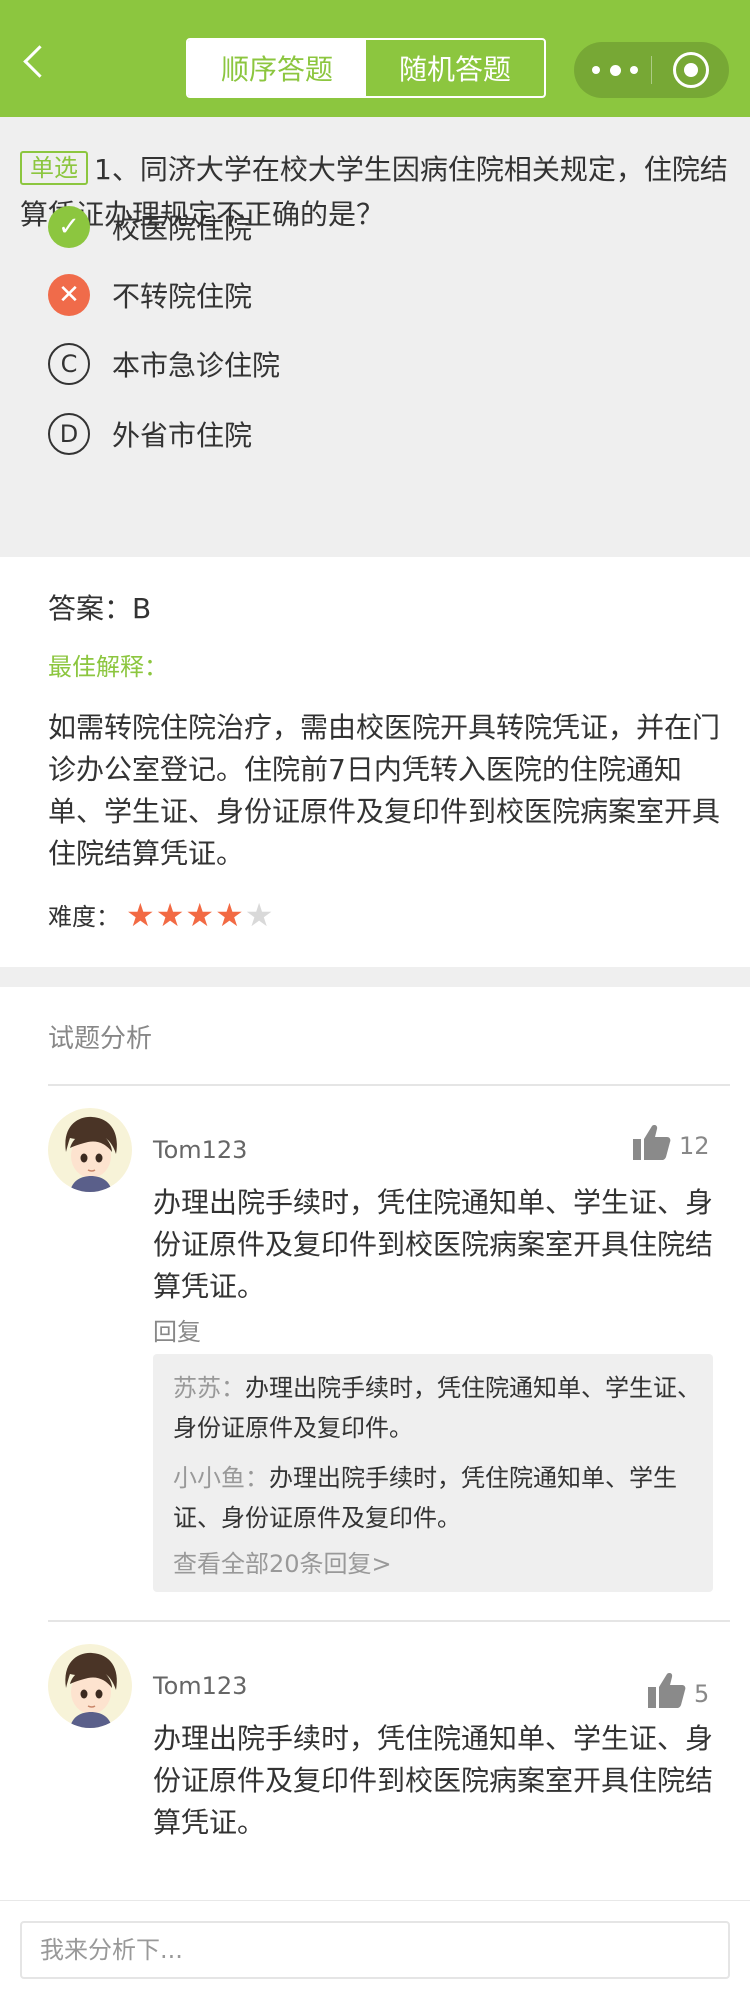 This screenshot has width=750, height=2000. What do you see at coordinates (69, 295) in the screenshot?
I see `cross-icon: ✕` at bounding box center [69, 295].